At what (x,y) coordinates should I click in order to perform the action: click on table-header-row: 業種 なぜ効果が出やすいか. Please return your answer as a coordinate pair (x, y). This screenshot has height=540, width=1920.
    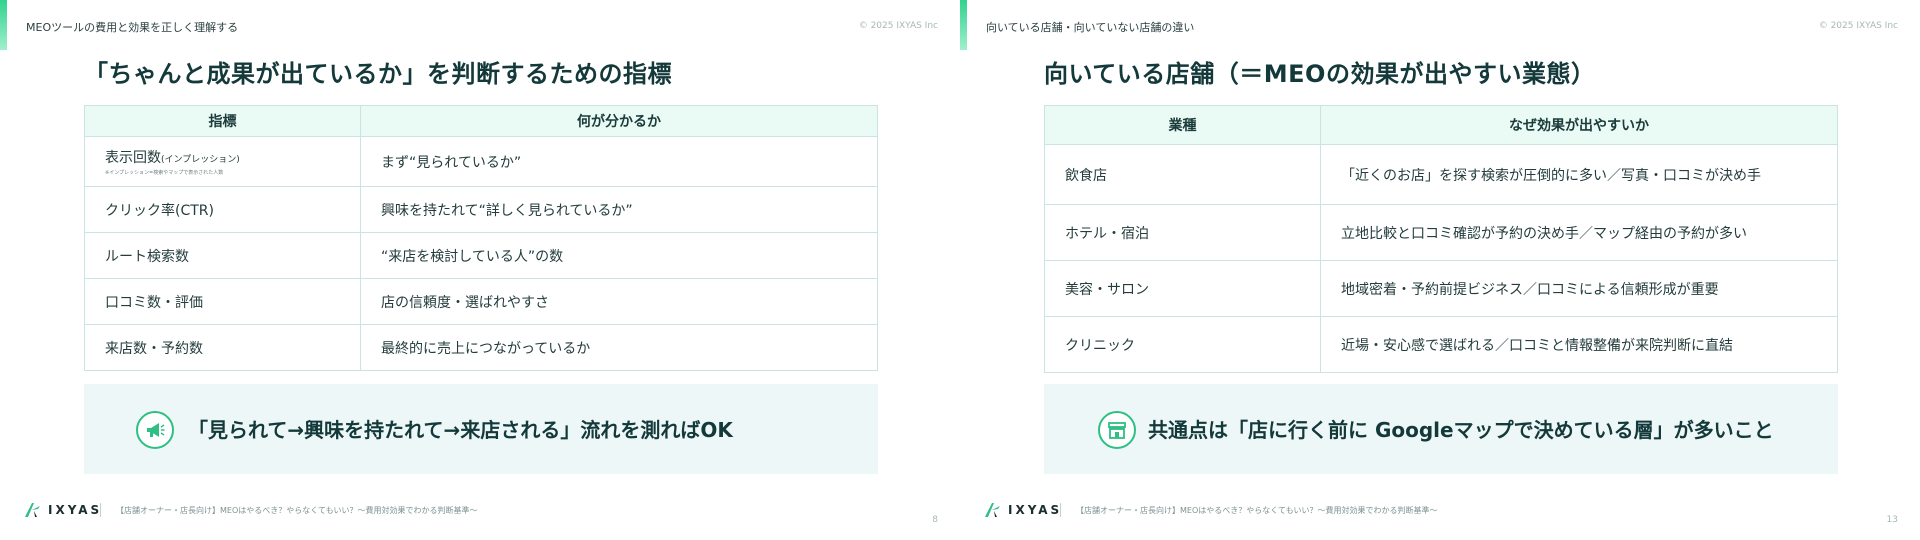
    Looking at the image, I should click on (1441, 125).